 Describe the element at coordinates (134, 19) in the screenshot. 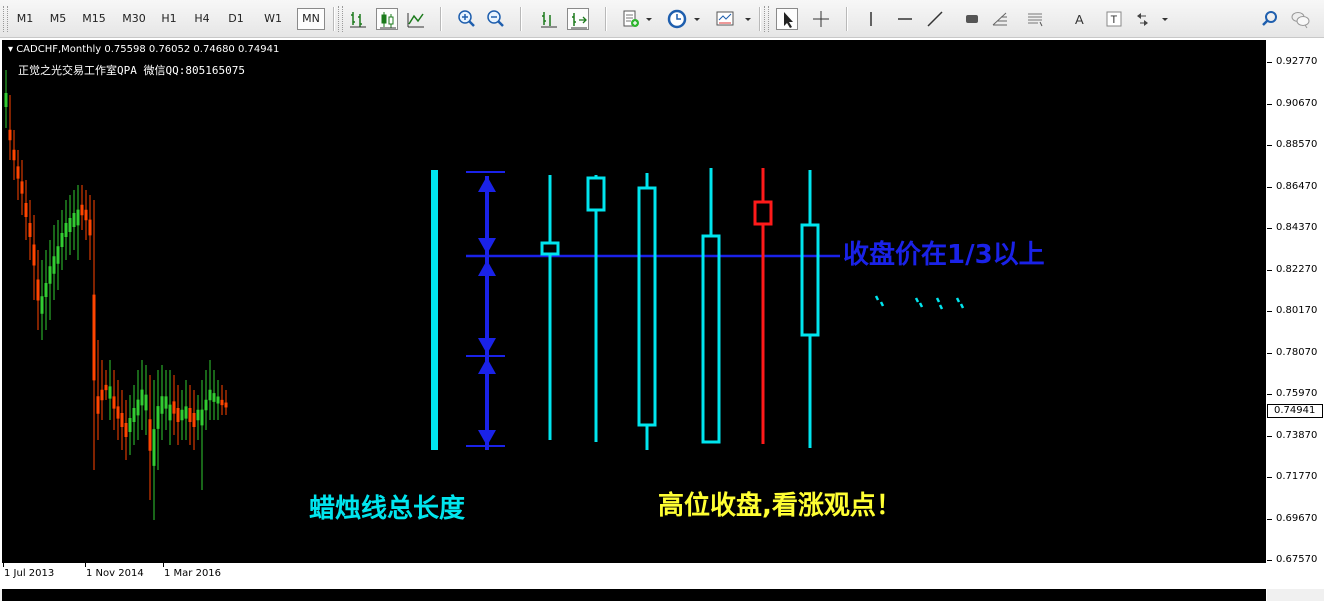

I see `timeframe-button-m30: M30` at that location.